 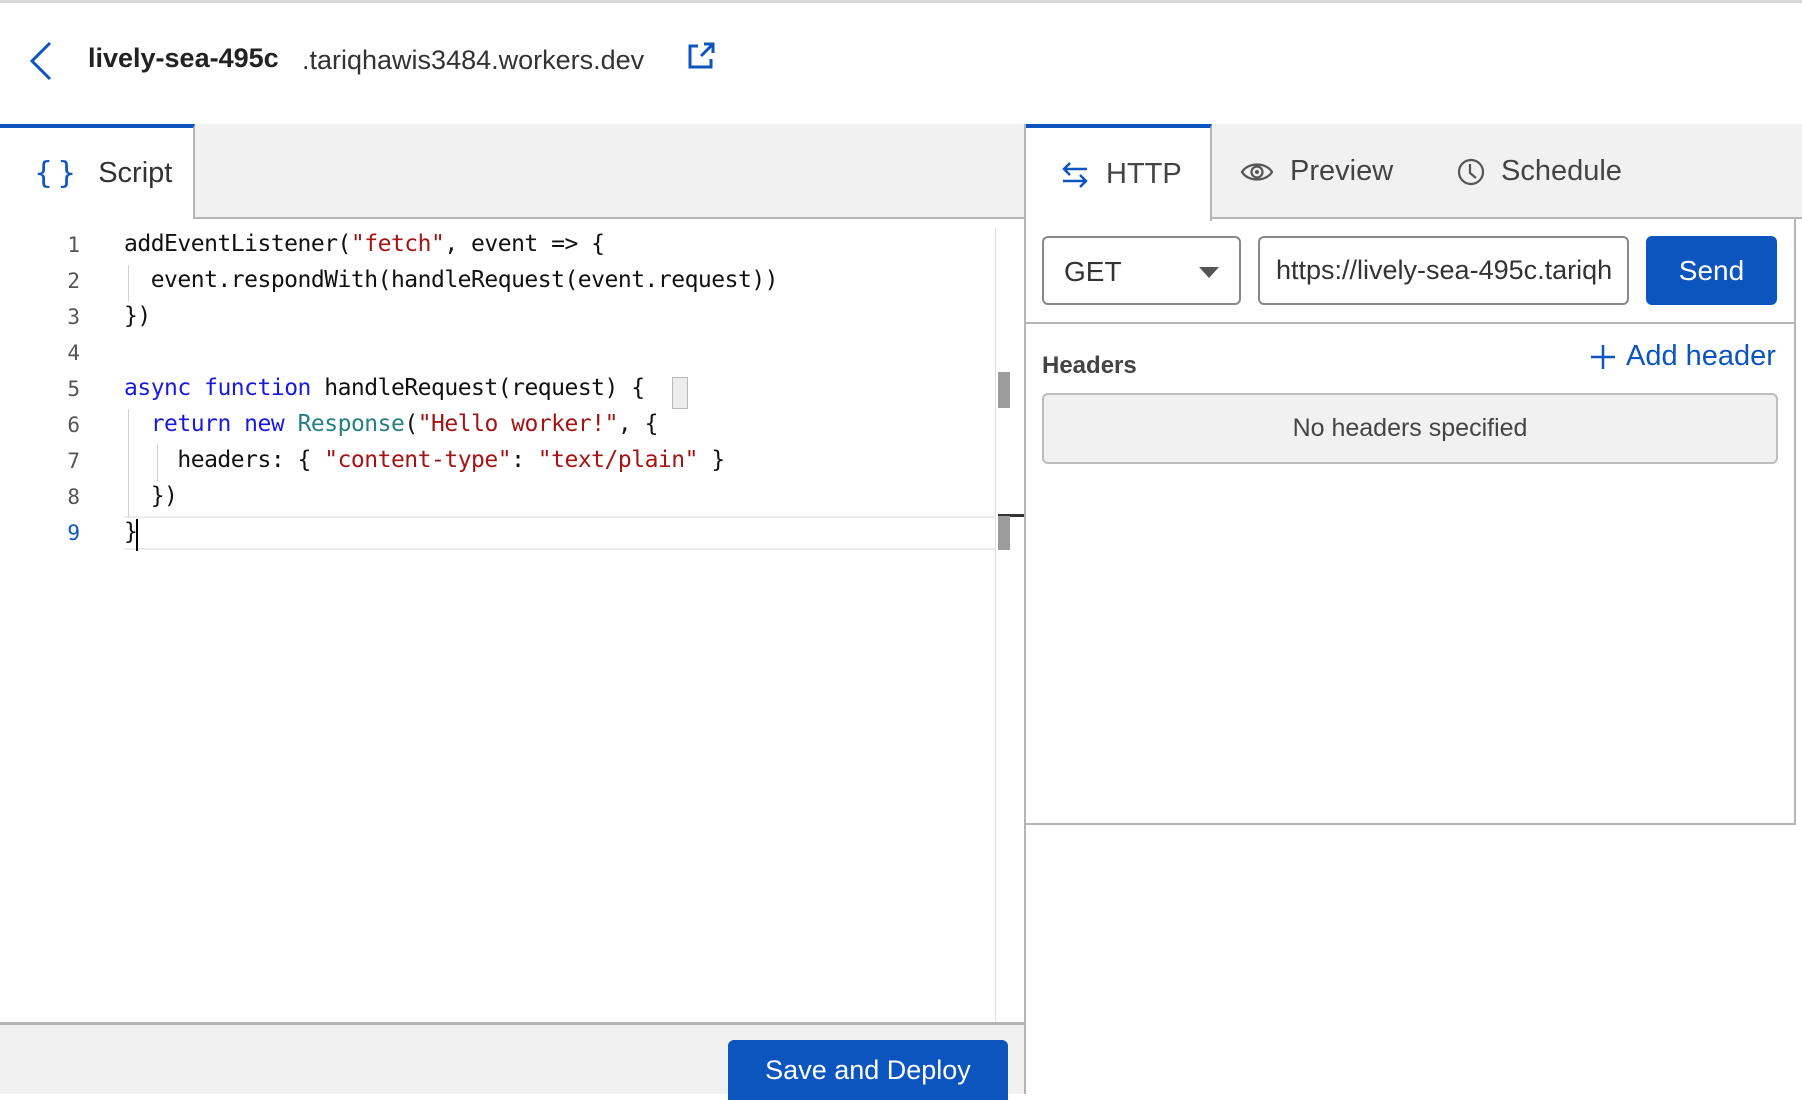 What do you see at coordinates (73, 461) in the screenshot?
I see `line-number: 7` at bounding box center [73, 461].